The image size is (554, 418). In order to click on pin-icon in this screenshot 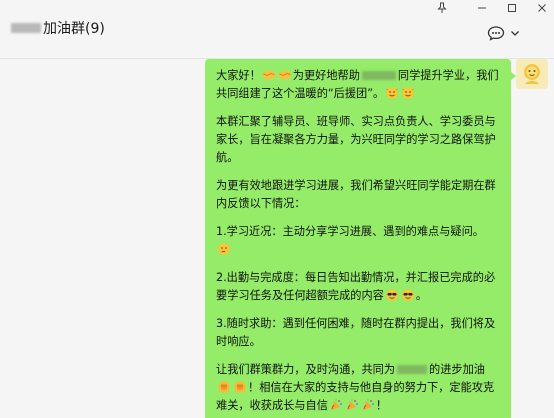, I will do `click(442, 8)`.